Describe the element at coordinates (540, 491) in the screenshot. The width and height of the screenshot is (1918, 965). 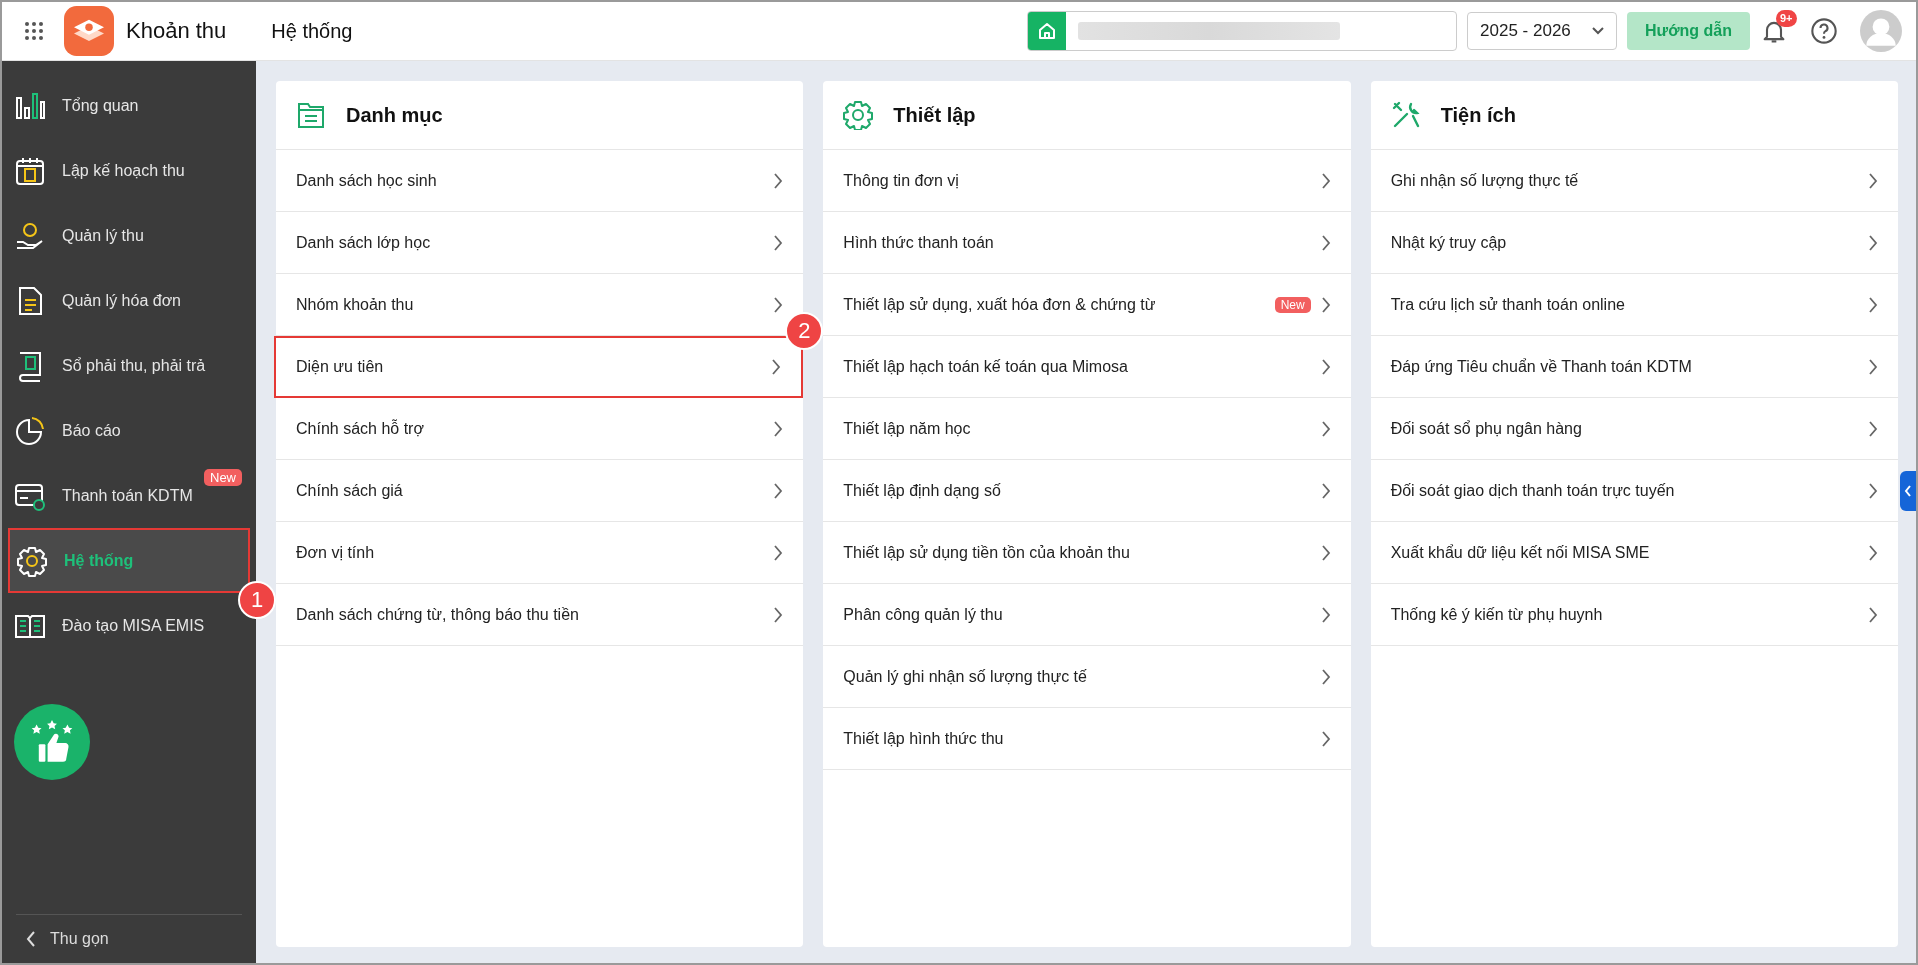
I see `settings-row: Chính sách giá` at that location.